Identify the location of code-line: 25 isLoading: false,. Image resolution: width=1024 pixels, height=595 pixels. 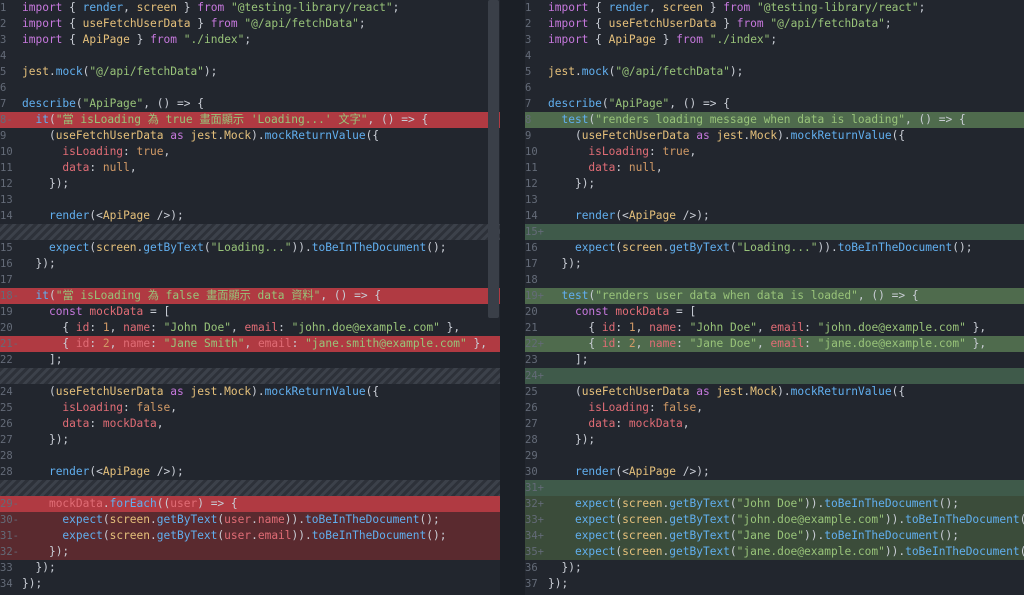
(250, 408).